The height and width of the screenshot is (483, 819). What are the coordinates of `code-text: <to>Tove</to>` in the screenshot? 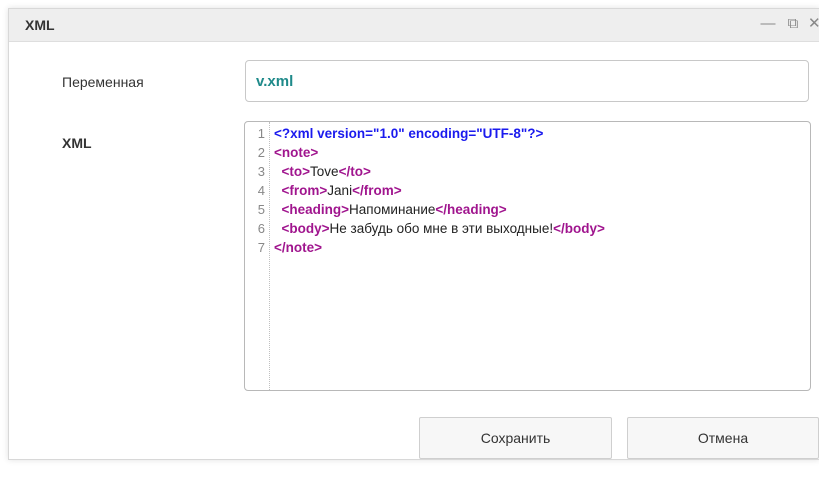 It's located at (322, 171).